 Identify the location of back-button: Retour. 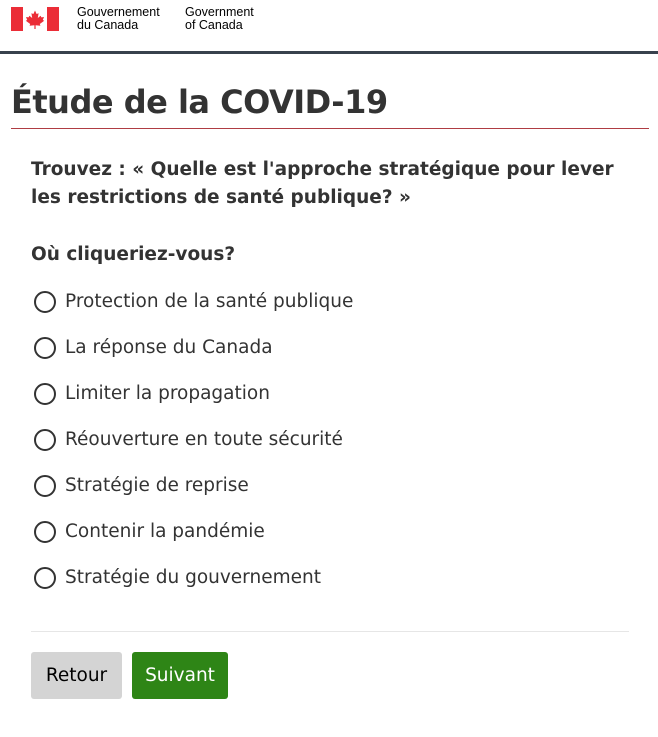
(76, 675).